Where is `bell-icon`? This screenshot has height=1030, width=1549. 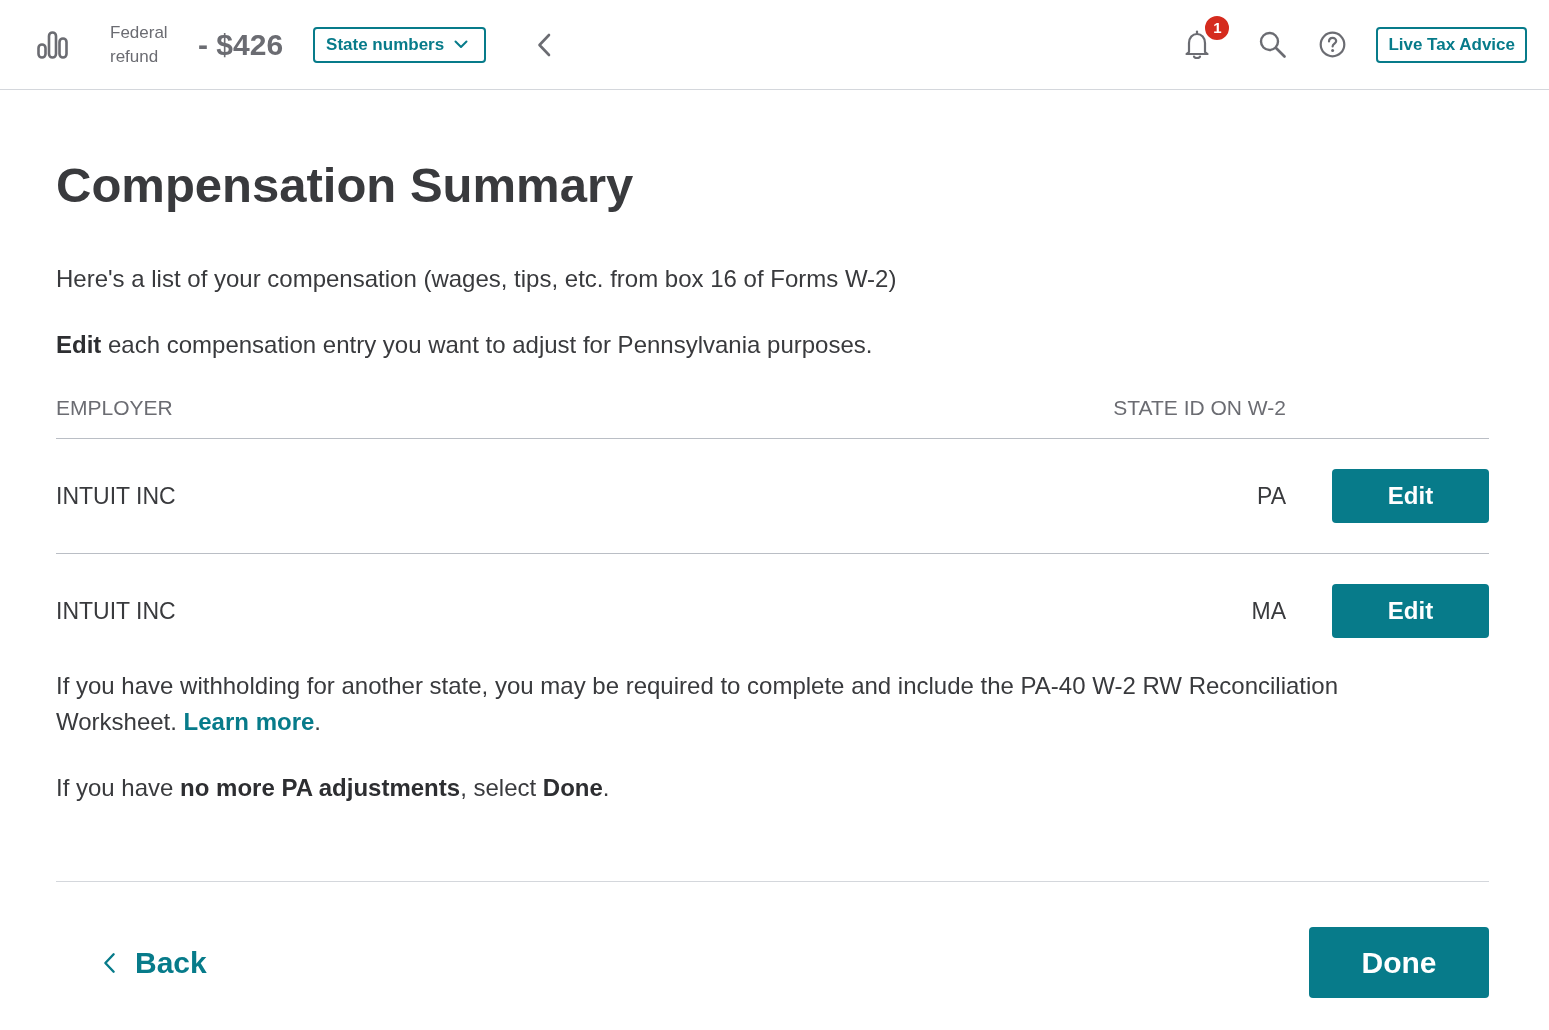
bell-icon is located at coordinates (1197, 44).